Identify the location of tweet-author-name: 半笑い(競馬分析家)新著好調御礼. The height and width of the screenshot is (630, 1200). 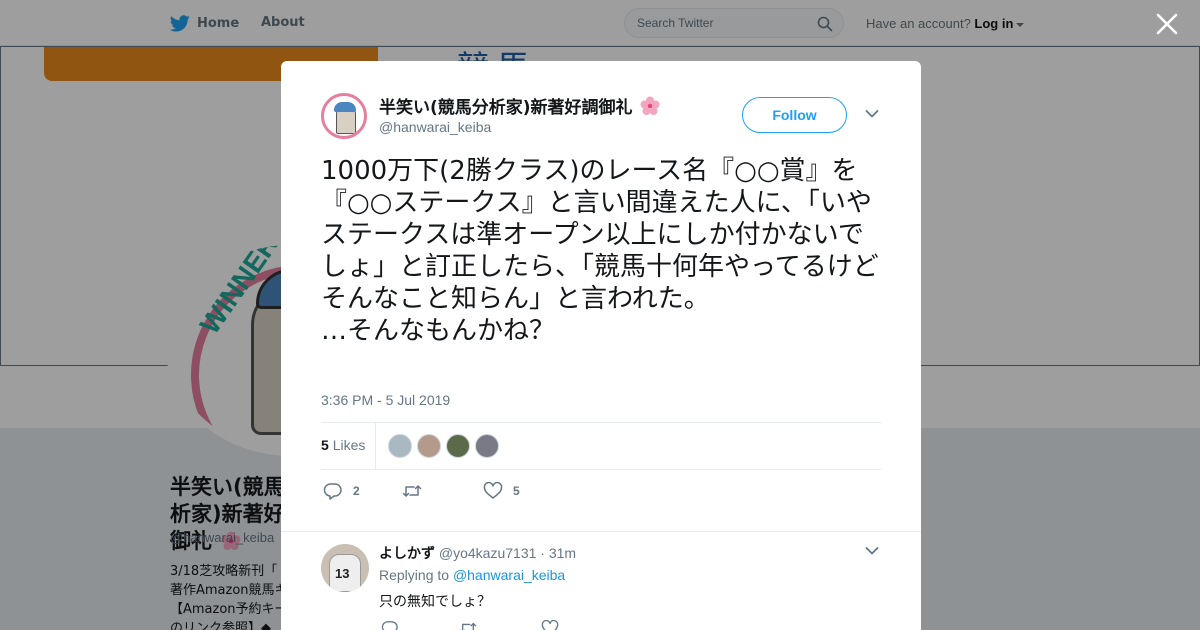
(519, 105).